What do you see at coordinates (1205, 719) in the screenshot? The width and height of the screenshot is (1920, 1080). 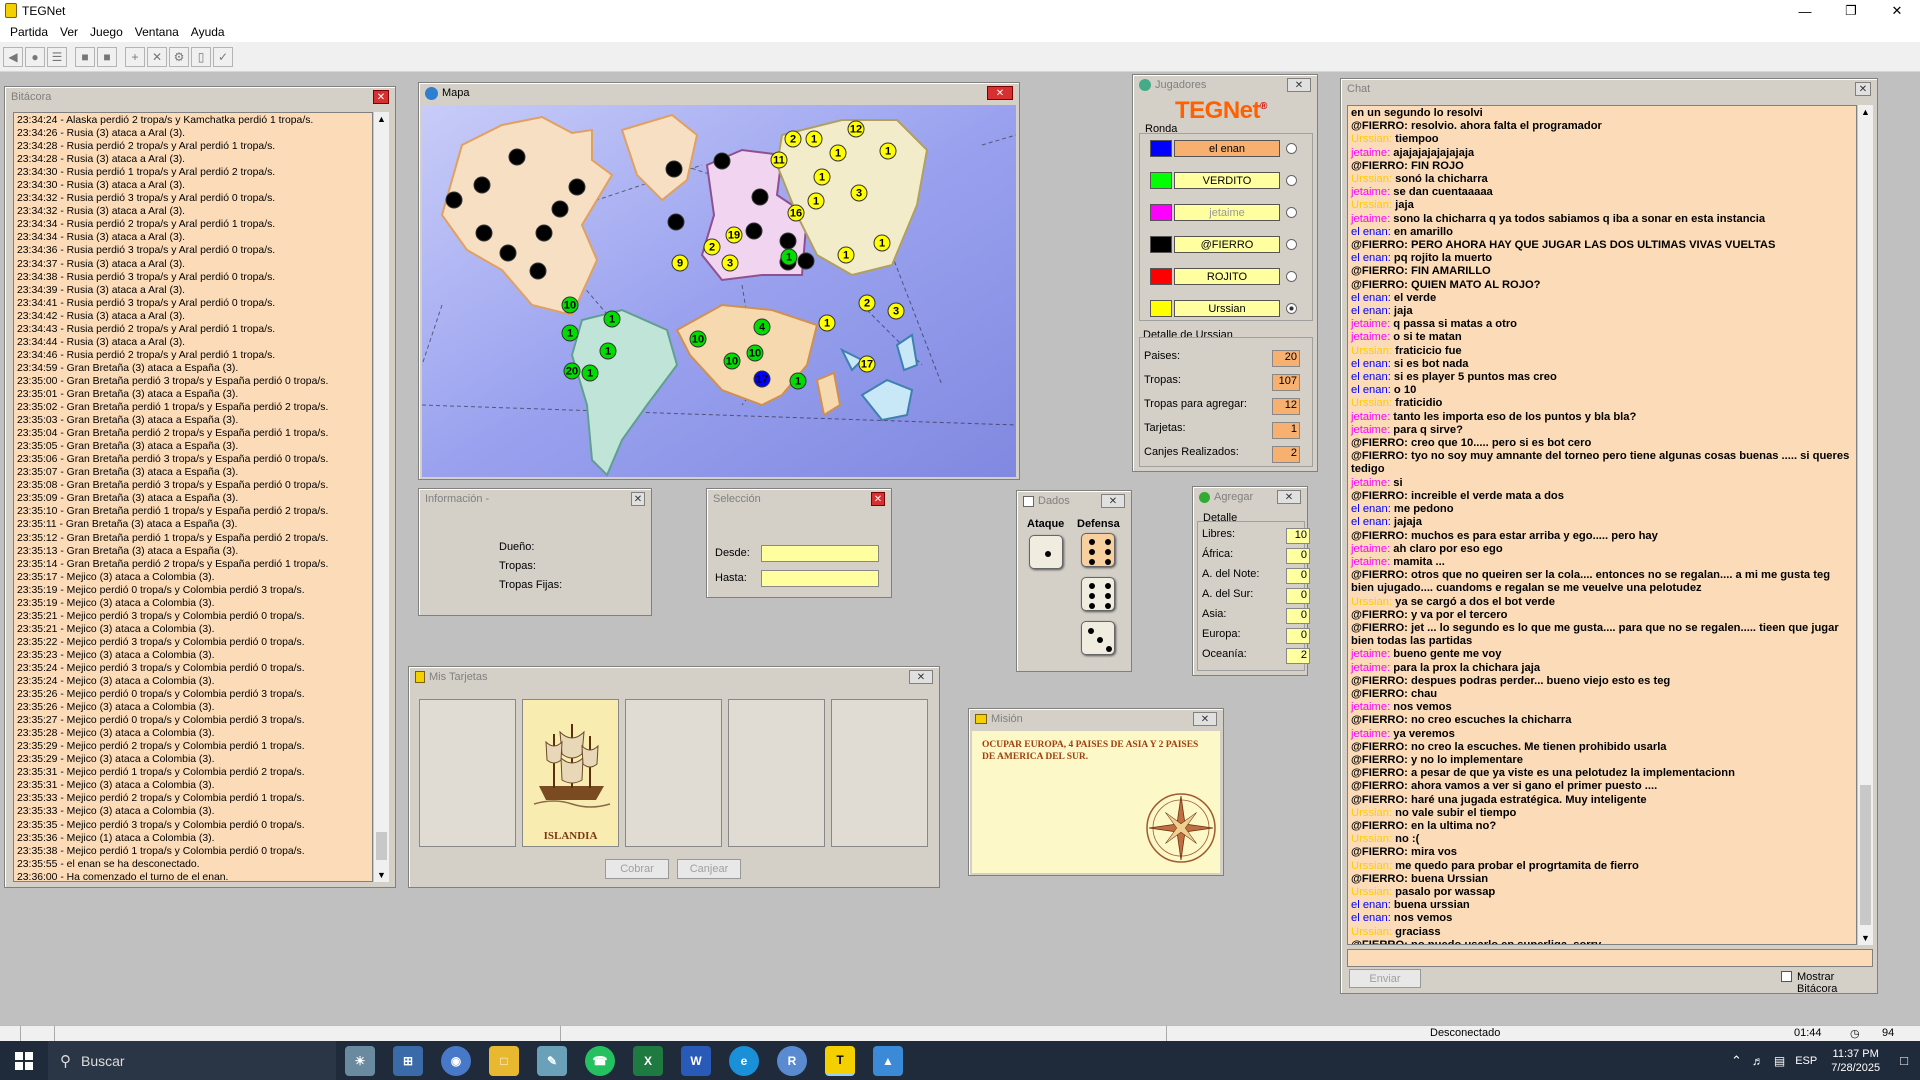 I see `mision-close-button: ✕` at bounding box center [1205, 719].